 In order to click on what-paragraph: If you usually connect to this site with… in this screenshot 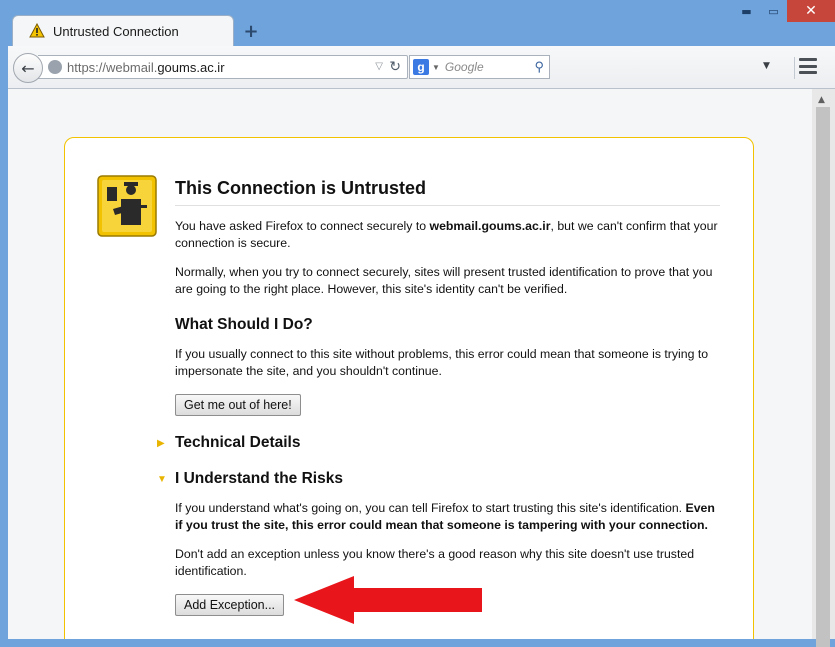, I will do `click(442, 362)`.